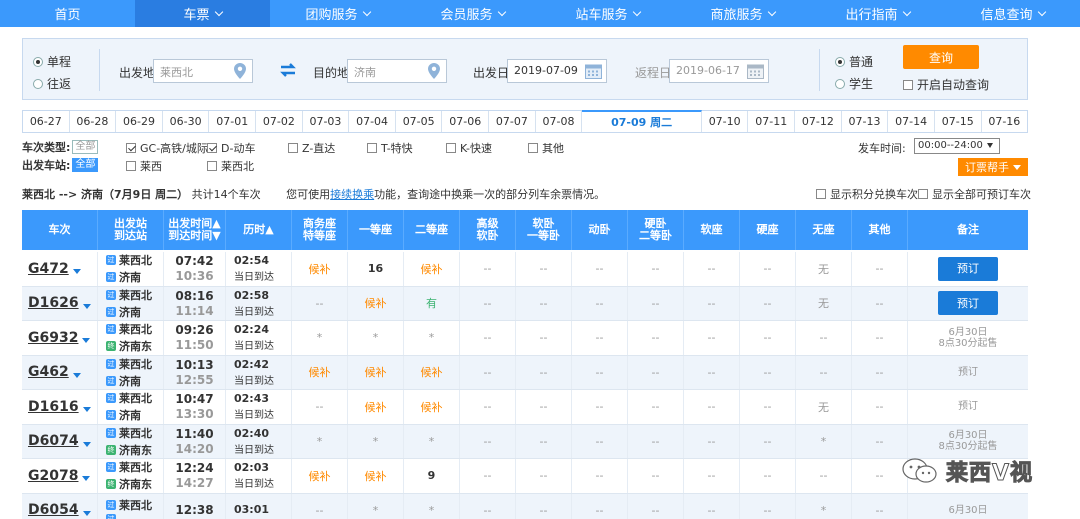 Image resolution: width=1080 pixels, height=519 pixels. I want to click on date-tab: 07-08, so click(559, 121).